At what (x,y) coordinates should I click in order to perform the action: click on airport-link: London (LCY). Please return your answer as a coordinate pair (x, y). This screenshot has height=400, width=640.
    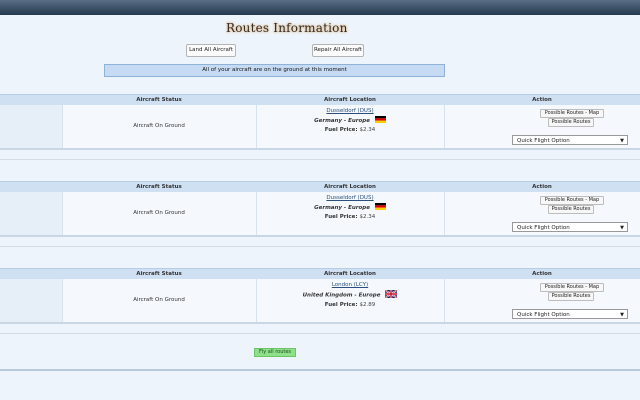
    Looking at the image, I should click on (350, 285).